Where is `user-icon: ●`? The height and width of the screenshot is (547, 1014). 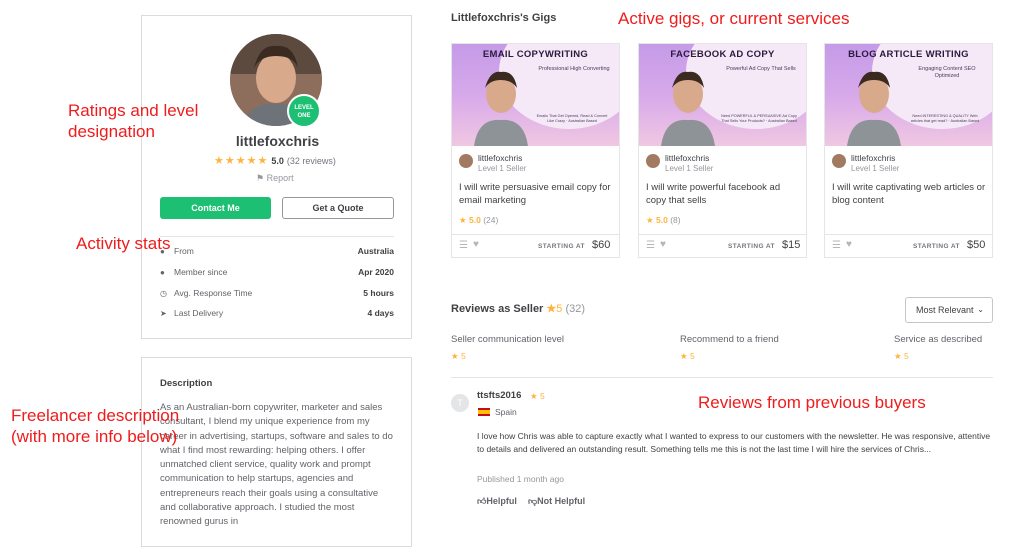 user-icon: ● is located at coordinates (162, 272).